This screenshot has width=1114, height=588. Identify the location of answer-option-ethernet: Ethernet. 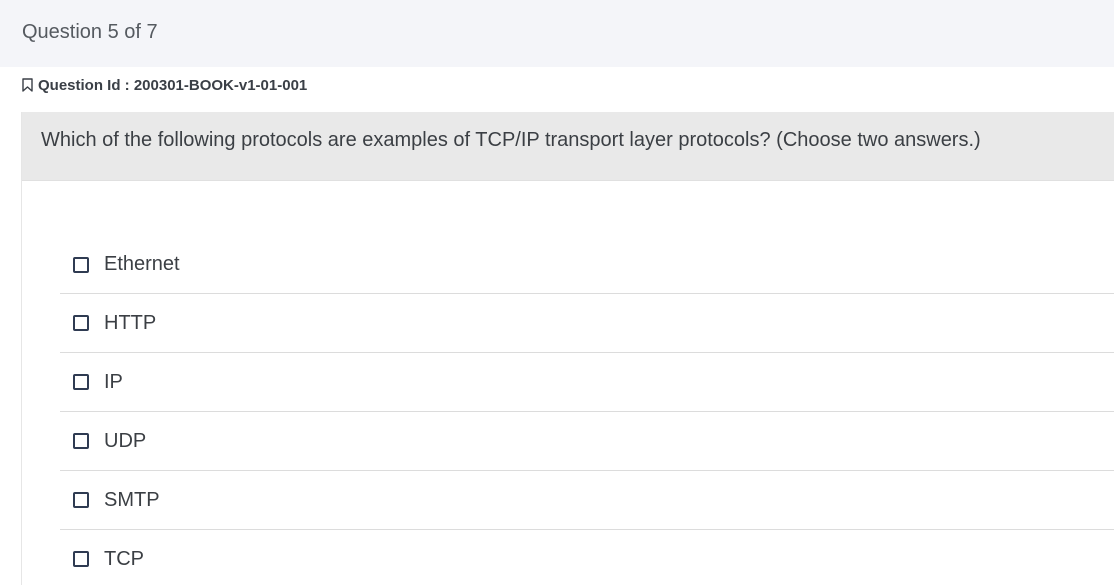
(587, 265).